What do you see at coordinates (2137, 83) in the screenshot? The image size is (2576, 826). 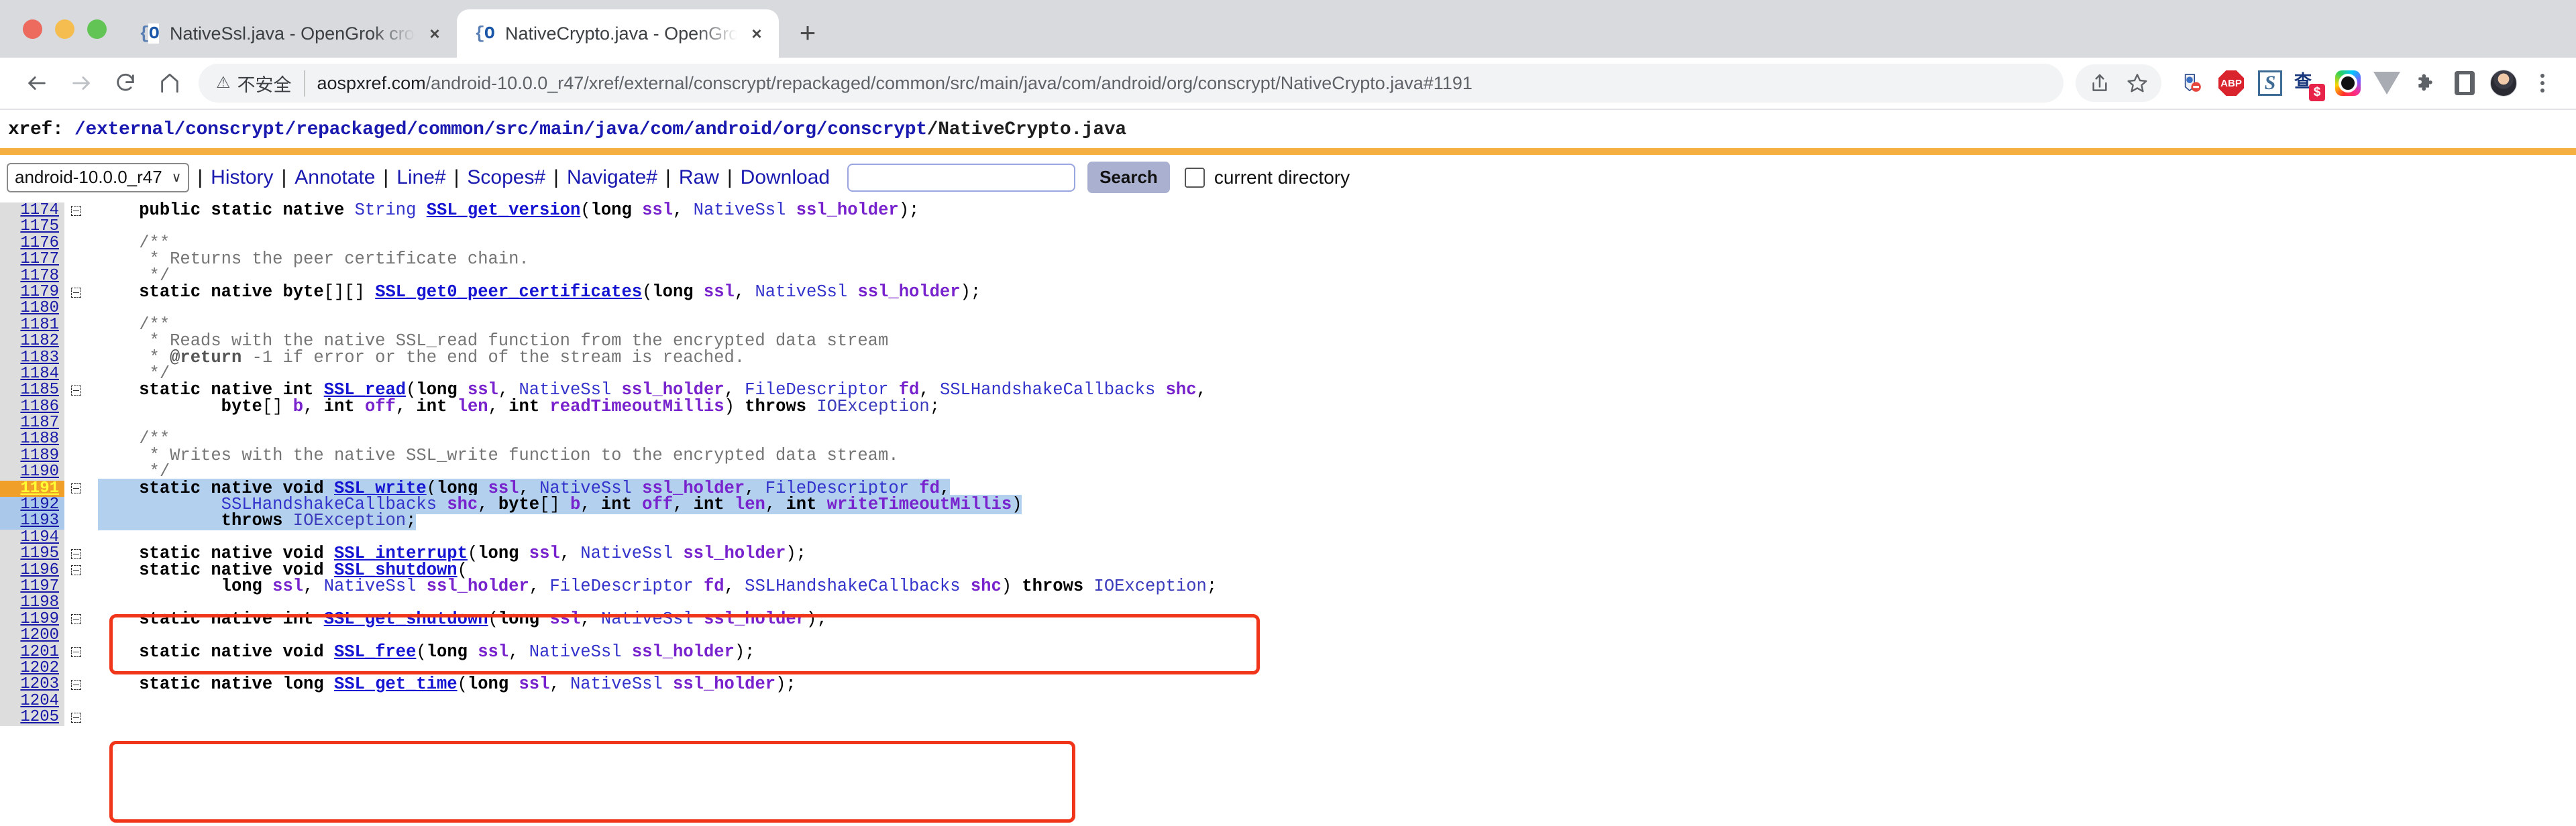 I see `bookmark-star-icon` at bounding box center [2137, 83].